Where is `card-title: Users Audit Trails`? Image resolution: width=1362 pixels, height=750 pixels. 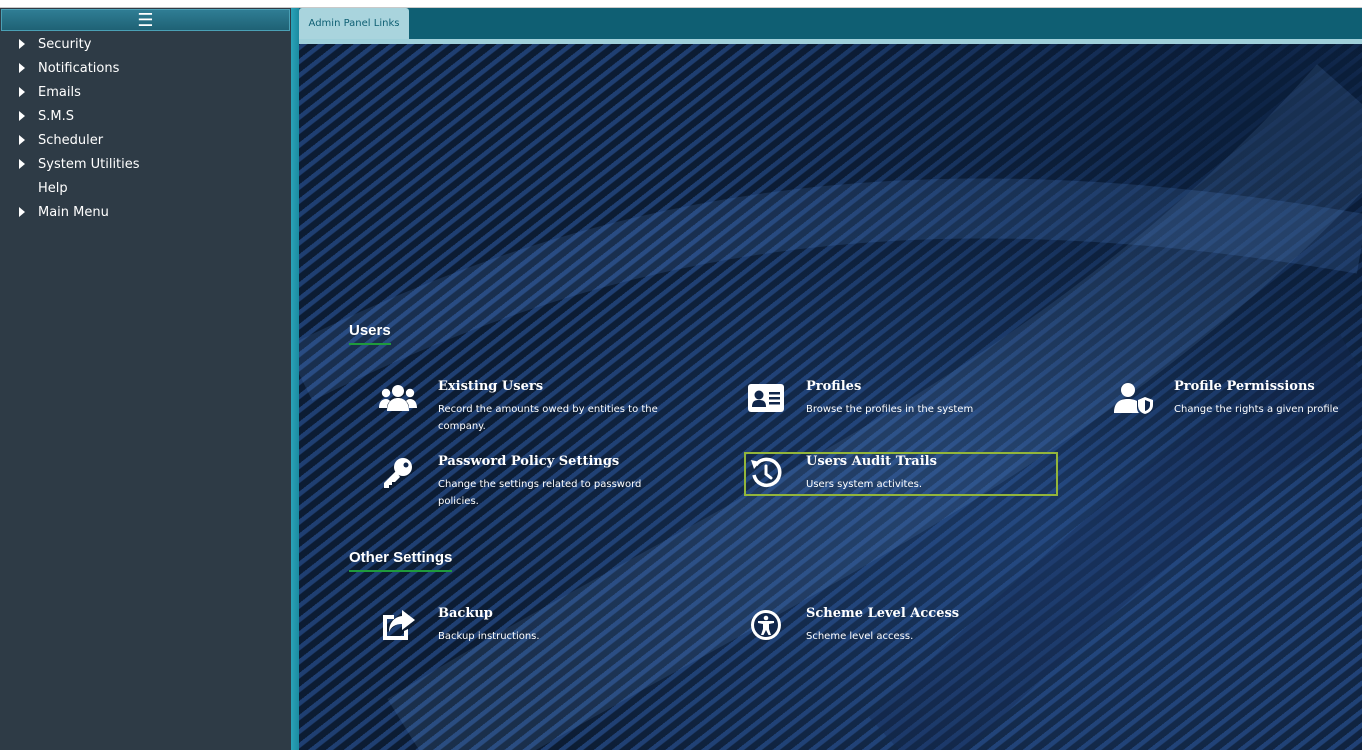
card-title: Users Audit Trails is located at coordinates (871, 461).